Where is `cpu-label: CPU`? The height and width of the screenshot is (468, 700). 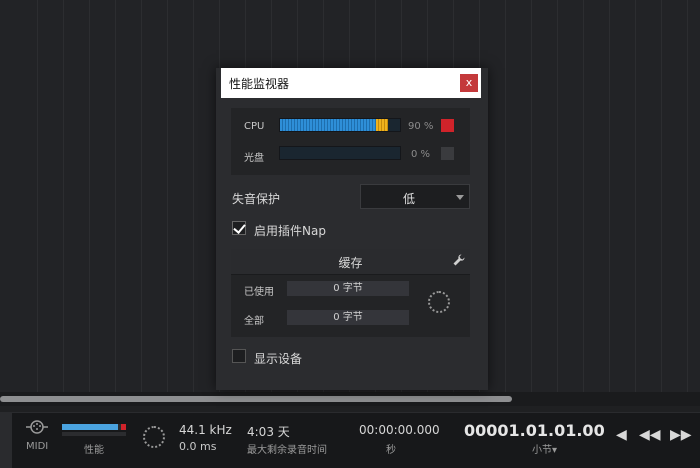
cpu-label: CPU is located at coordinates (254, 126).